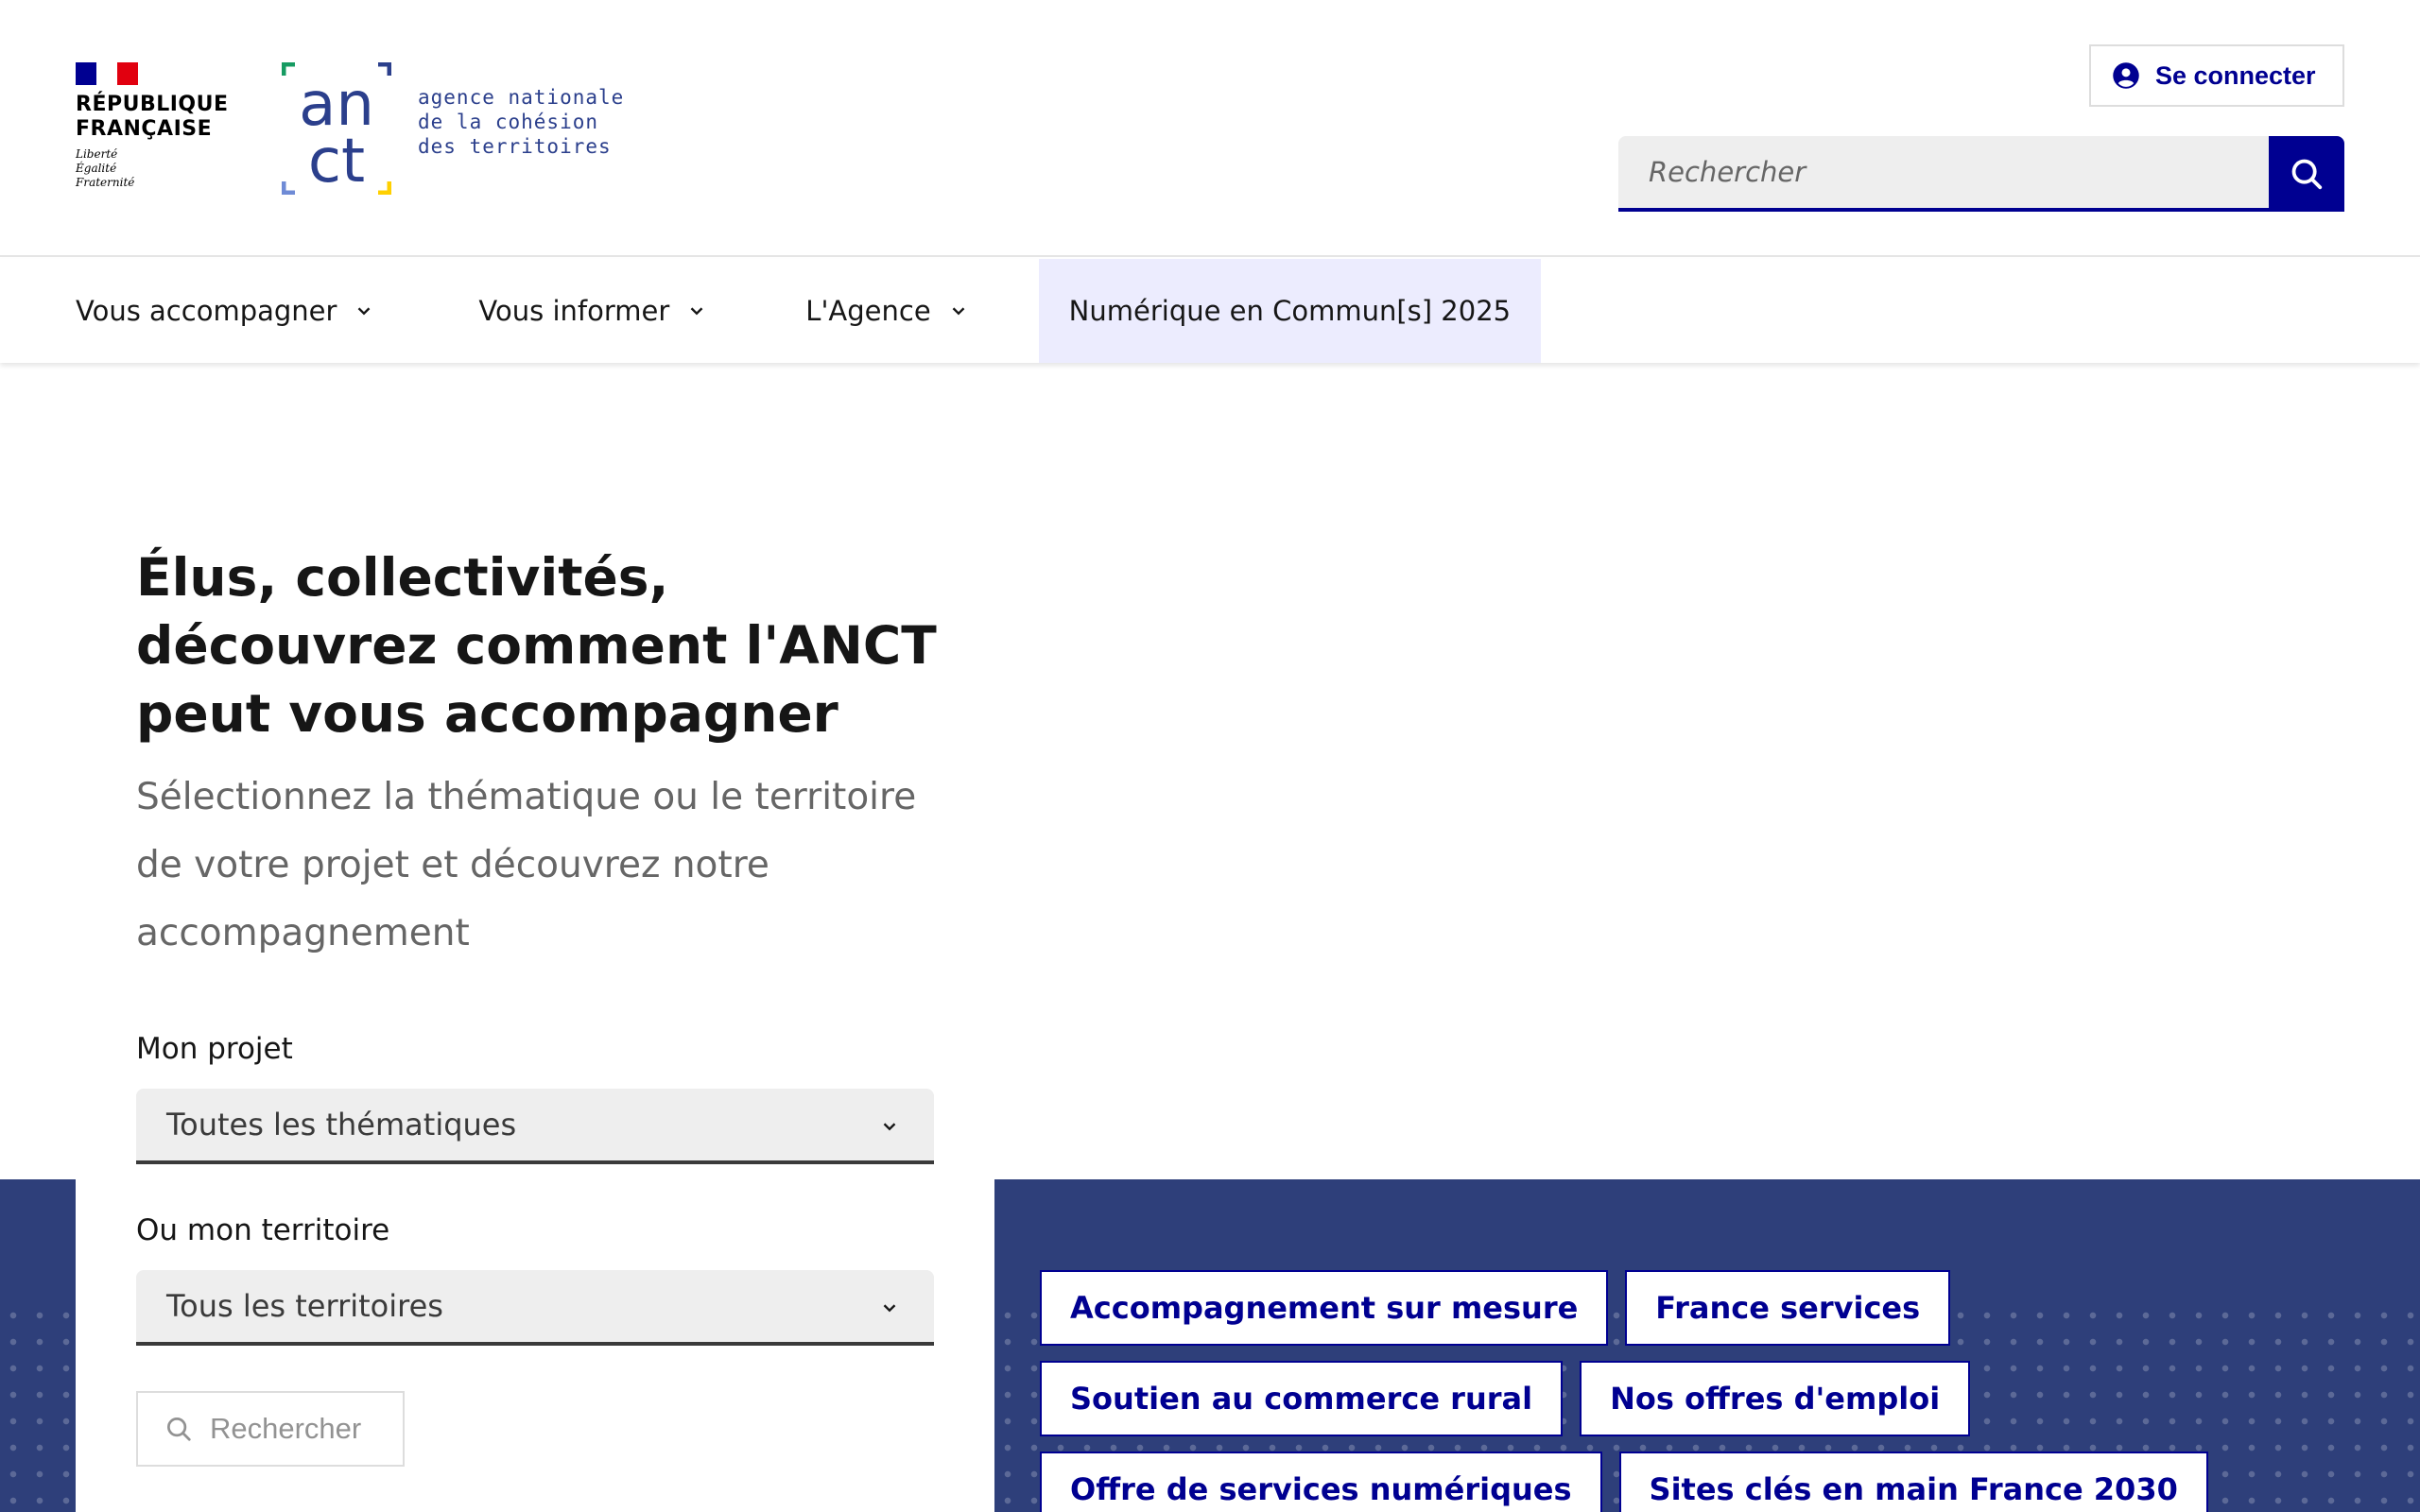  I want to click on user-circle-icon, so click(2126, 75).